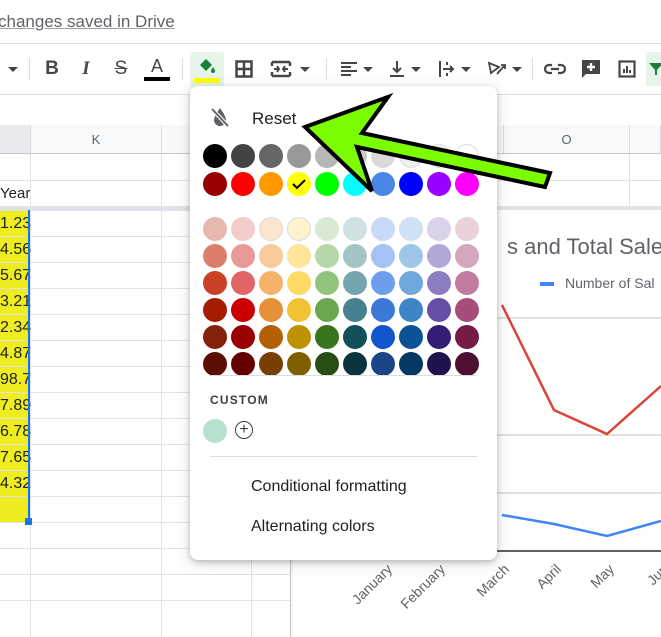 This screenshot has width=661, height=637. Describe the element at coordinates (157, 69) in the screenshot. I see `text-color-button: A` at that location.